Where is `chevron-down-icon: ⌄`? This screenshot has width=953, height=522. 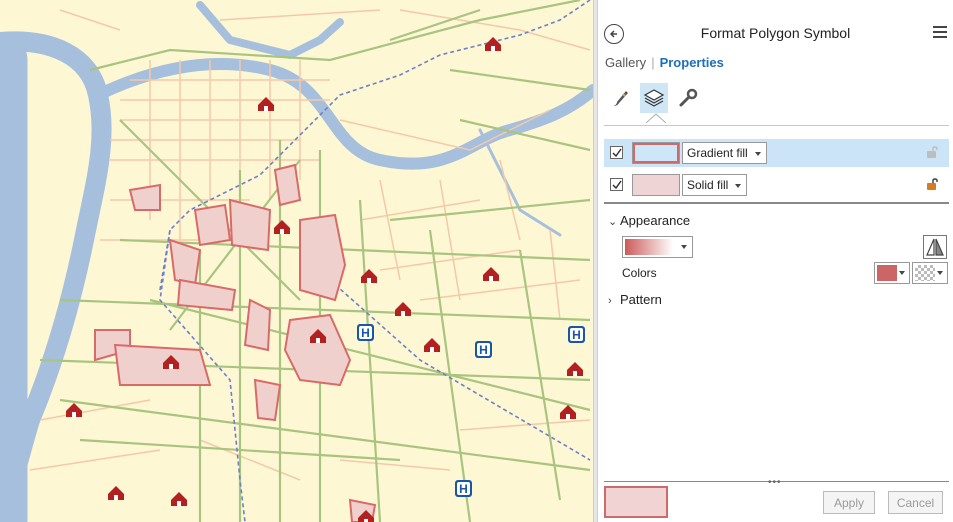 chevron-down-icon: ⌄ is located at coordinates (613, 222).